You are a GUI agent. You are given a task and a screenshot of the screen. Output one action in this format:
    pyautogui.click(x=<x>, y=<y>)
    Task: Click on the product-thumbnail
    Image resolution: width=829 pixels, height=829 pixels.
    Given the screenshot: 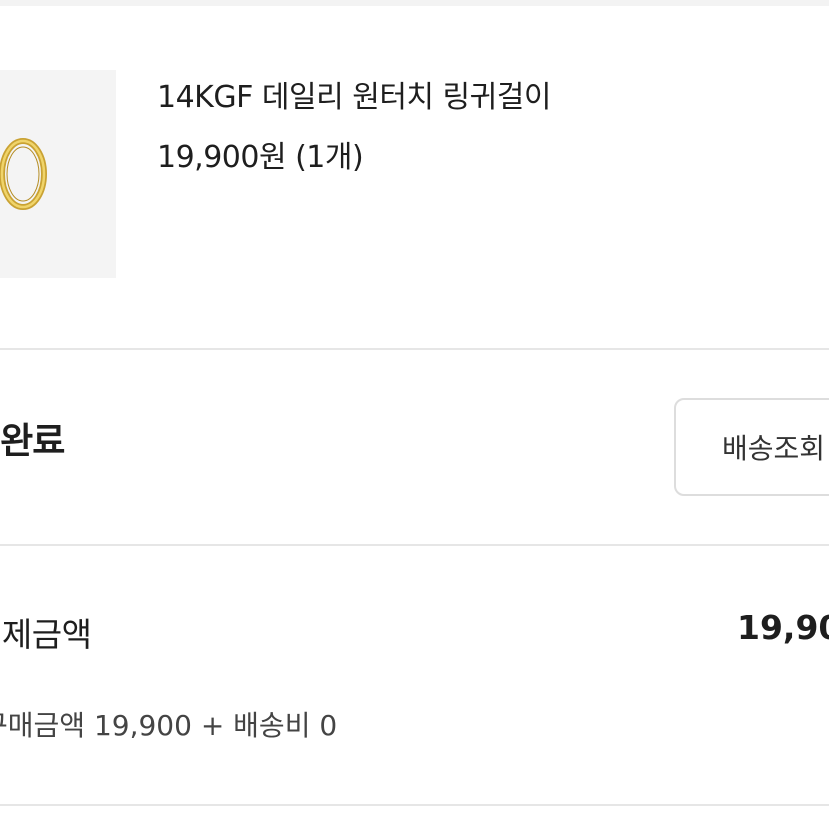 What is the action you would take?
    pyautogui.click(x=58, y=174)
    